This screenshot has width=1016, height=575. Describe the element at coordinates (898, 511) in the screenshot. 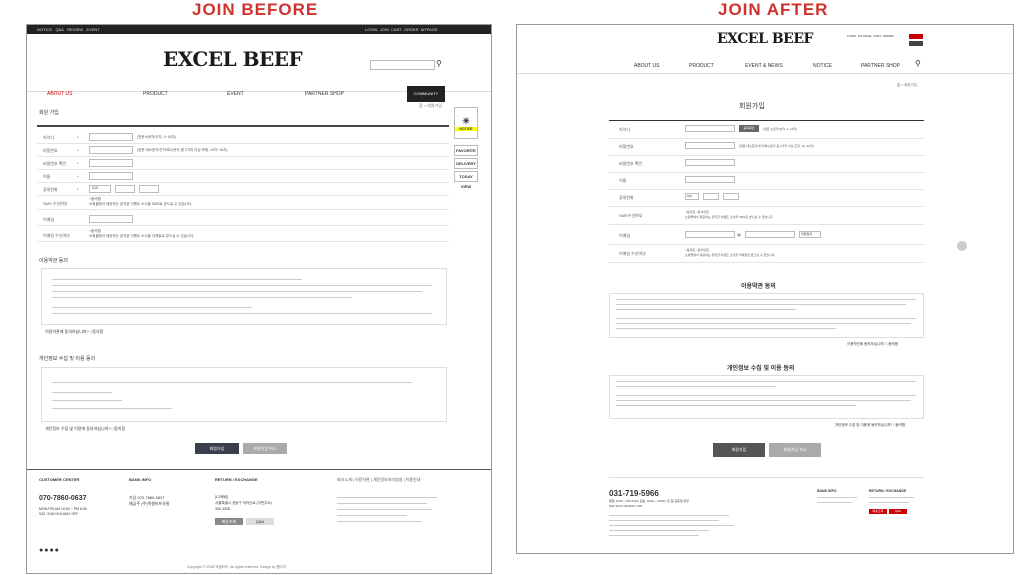

I see `after-qna-button: Q&A` at that location.